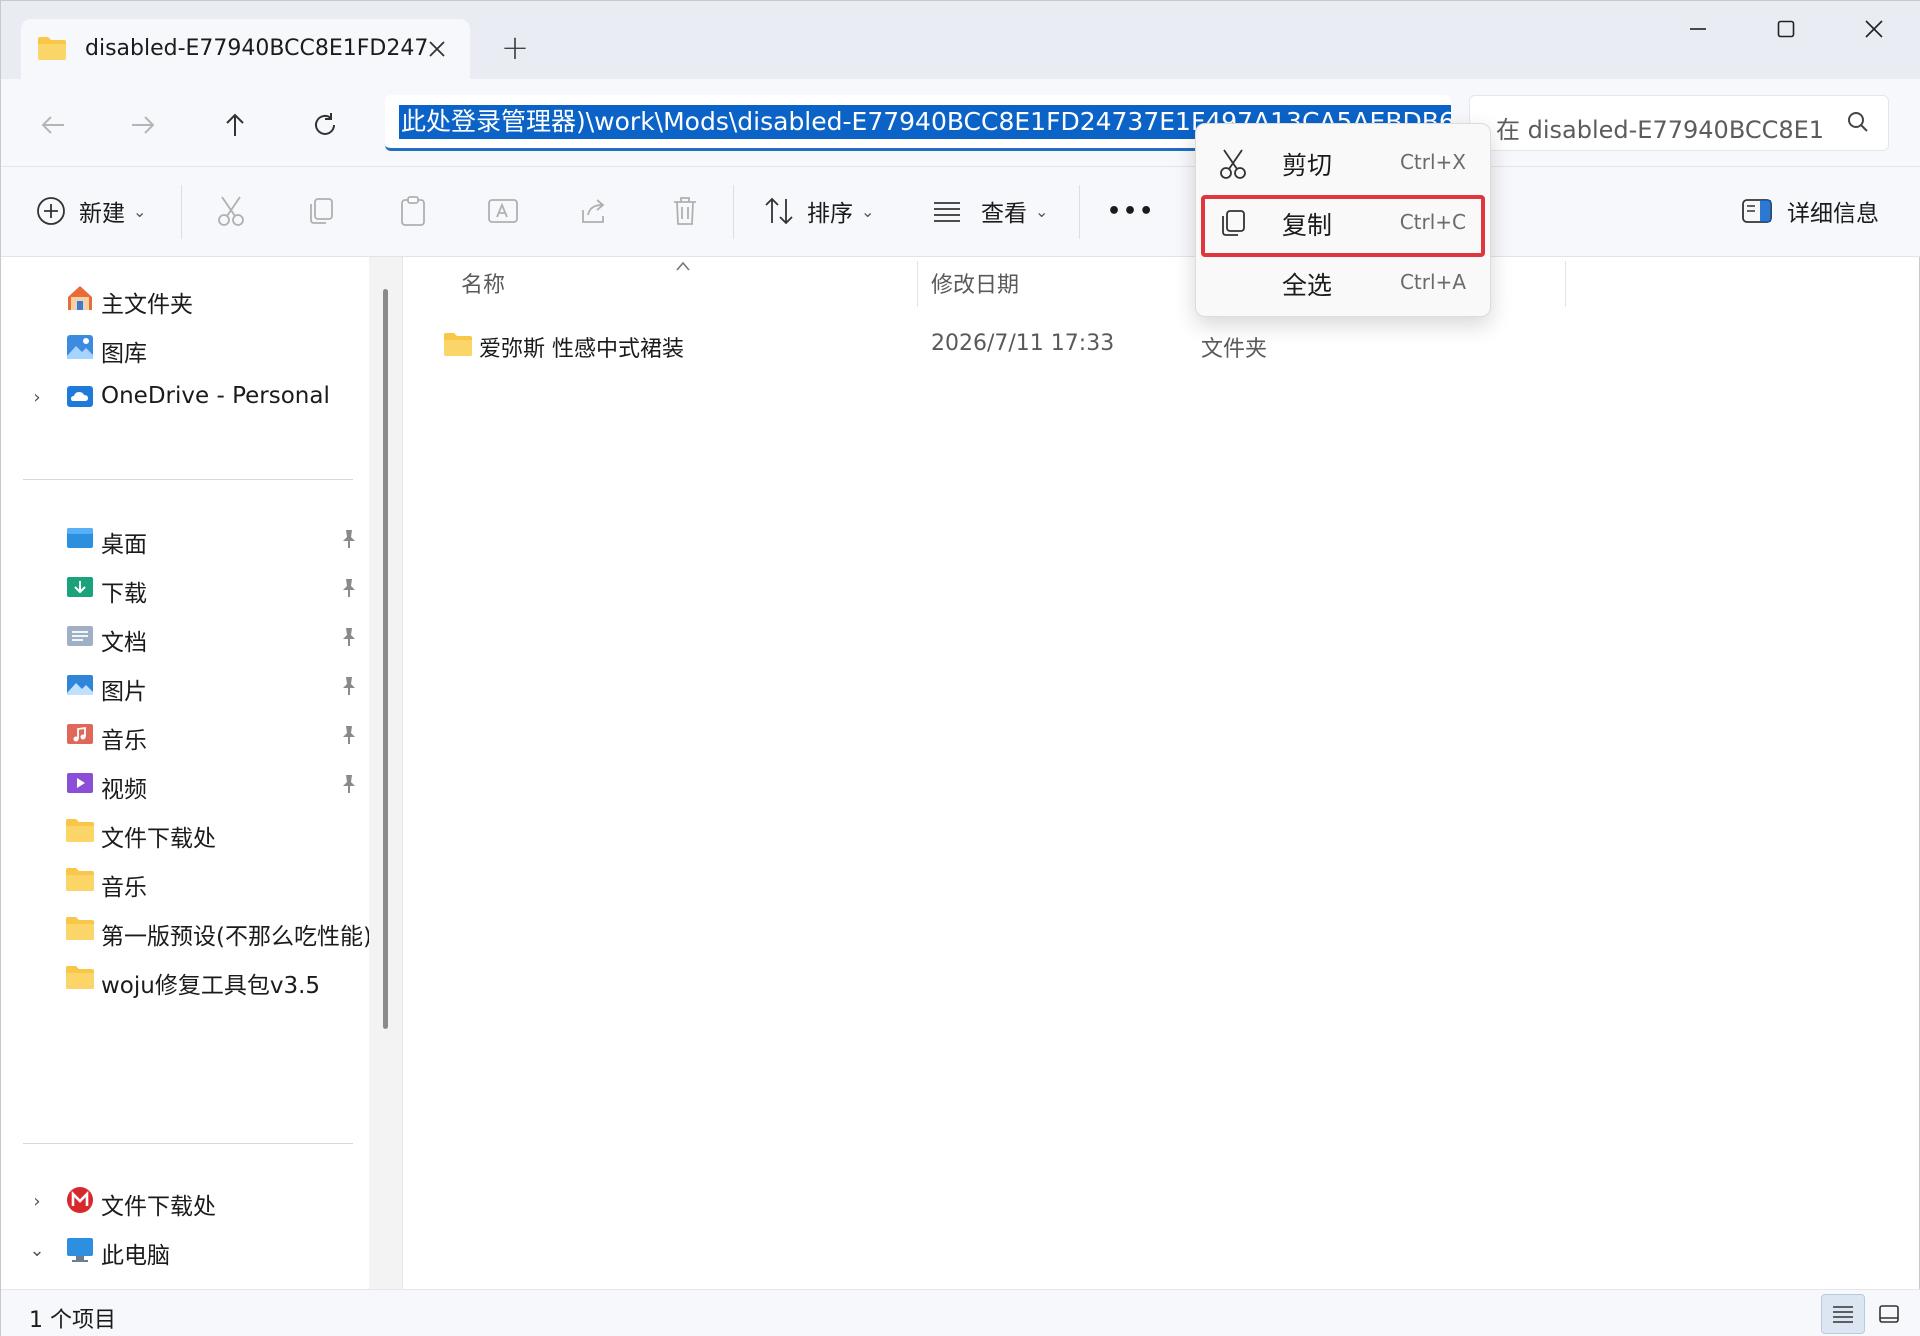 This screenshot has height=1336, width=1920. What do you see at coordinates (1874, 29) in the screenshot?
I see `close-window-icon` at bounding box center [1874, 29].